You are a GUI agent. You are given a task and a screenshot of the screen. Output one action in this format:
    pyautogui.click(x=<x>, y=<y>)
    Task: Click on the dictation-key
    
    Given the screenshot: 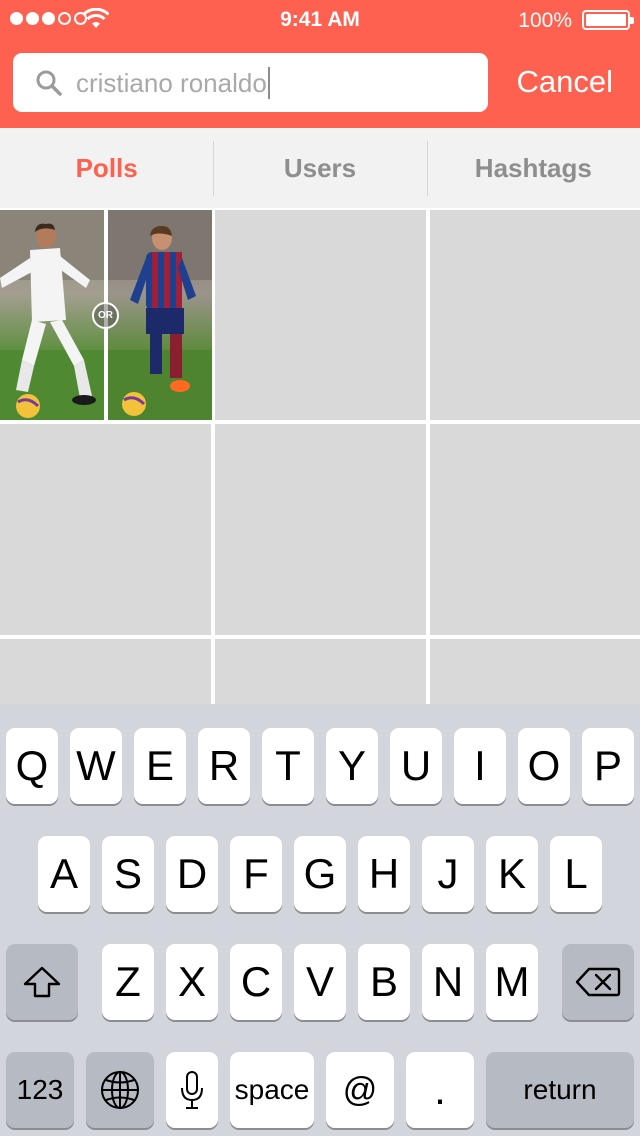 What is the action you would take?
    pyautogui.click(x=192, y=1090)
    